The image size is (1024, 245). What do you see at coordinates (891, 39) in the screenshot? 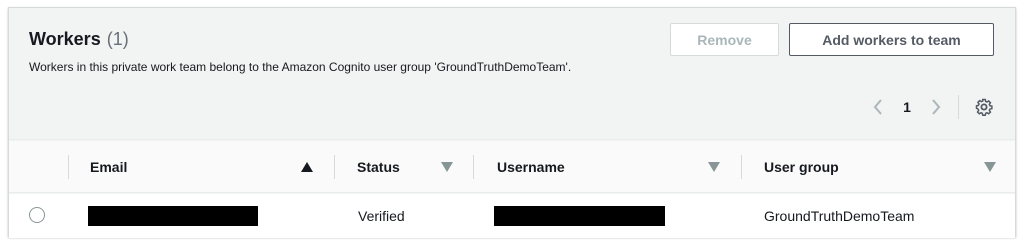
I see `add-workers-button: Add workers to team` at bounding box center [891, 39].